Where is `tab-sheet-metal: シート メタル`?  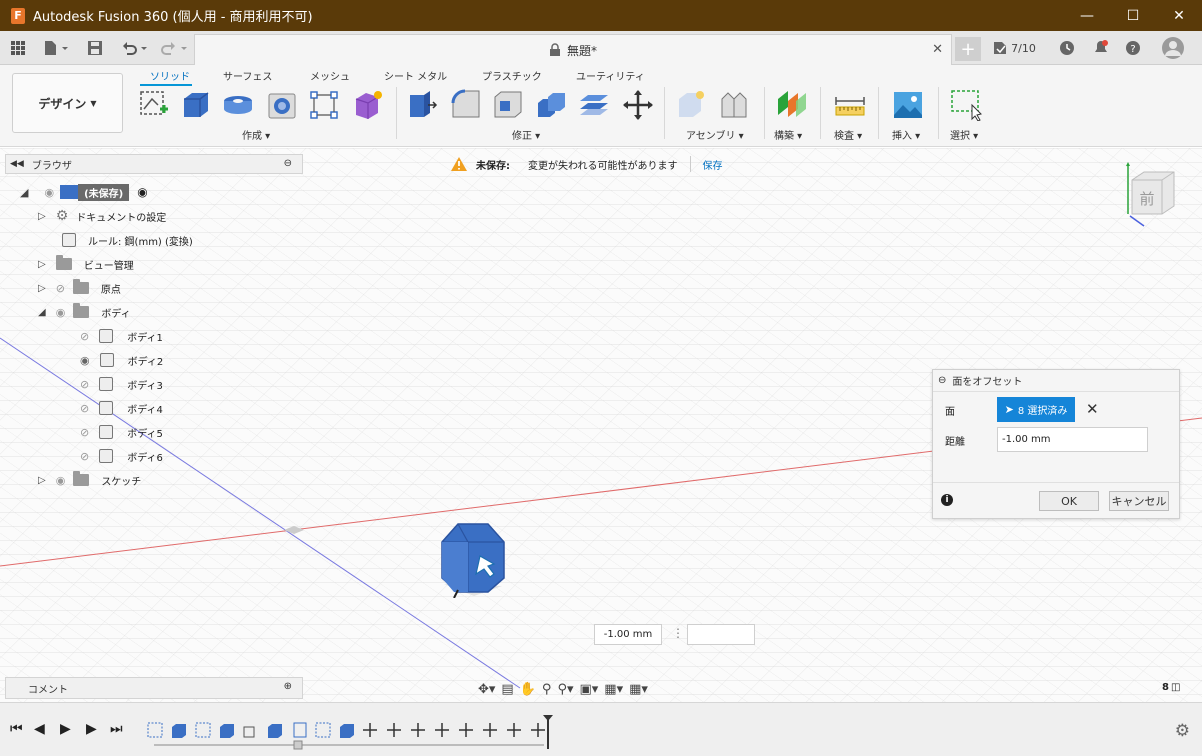
tab-sheet-metal: シート メタル is located at coordinates (415, 75).